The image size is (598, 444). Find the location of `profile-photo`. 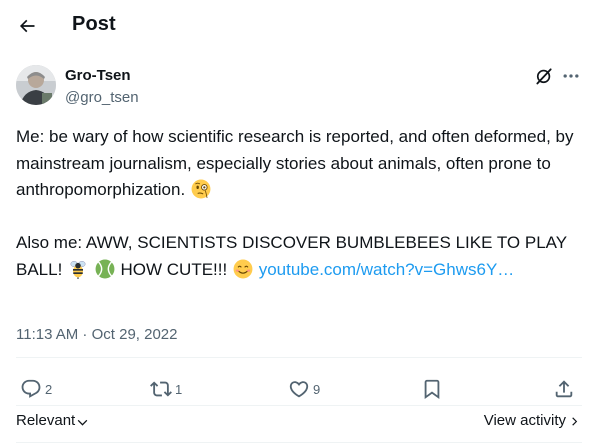

profile-photo is located at coordinates (36, 85).